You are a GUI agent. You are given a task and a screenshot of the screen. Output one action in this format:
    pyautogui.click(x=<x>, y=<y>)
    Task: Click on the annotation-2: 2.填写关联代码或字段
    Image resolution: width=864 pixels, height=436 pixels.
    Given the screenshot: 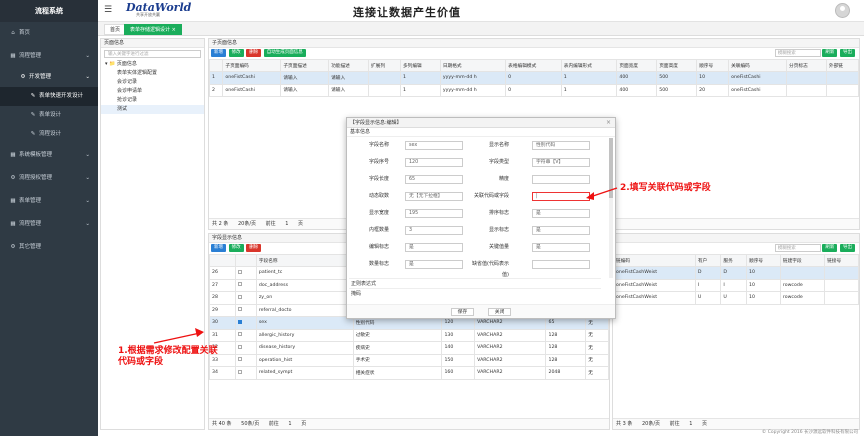 What is the action you would take?
    pyautogui.click(x=665, y=188)
    